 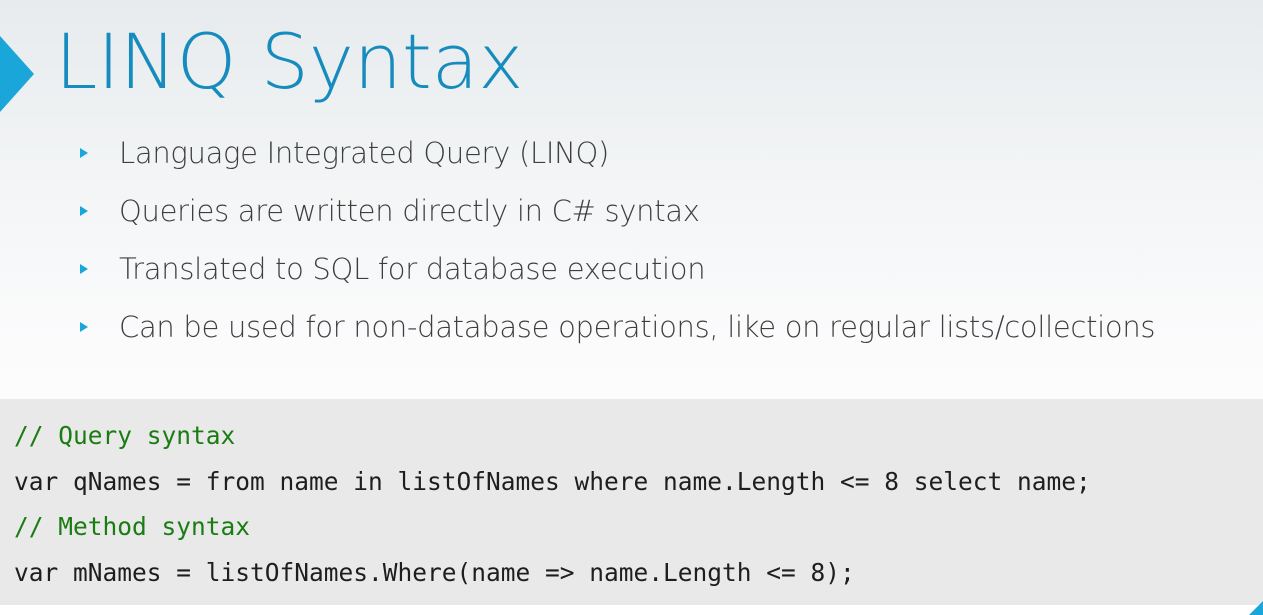 I want to click on code-comment-line: // Method syntax, so click(x=132, y=526).